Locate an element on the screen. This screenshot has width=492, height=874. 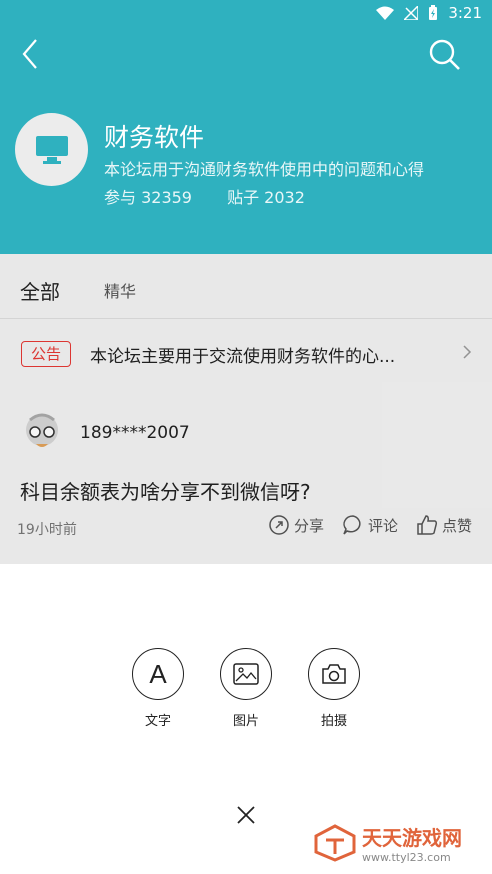
watermark-url: www.ttyl23.com is located at coordinates (406, 857).